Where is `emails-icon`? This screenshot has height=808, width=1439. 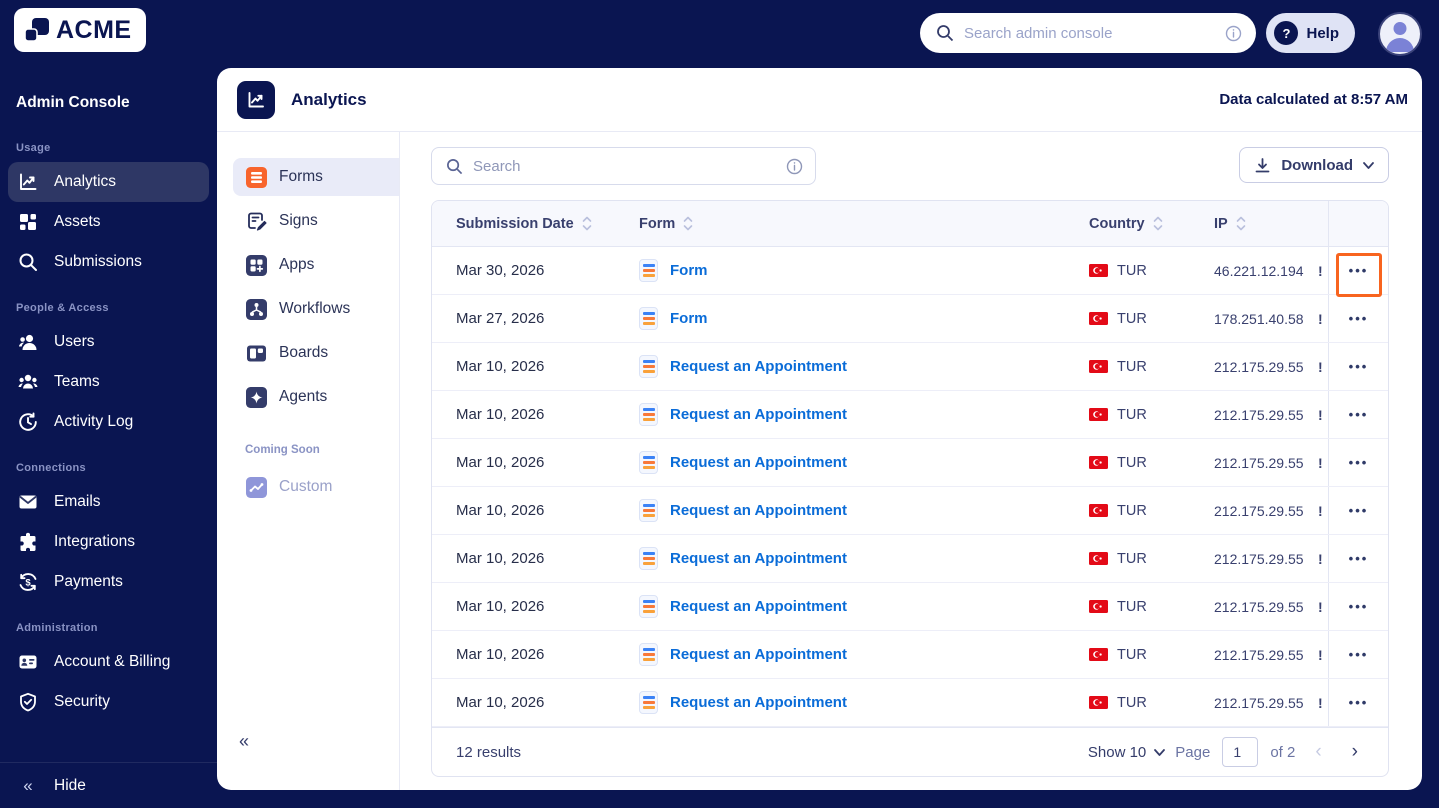 emails-icon is located at coordinates (28, 502).